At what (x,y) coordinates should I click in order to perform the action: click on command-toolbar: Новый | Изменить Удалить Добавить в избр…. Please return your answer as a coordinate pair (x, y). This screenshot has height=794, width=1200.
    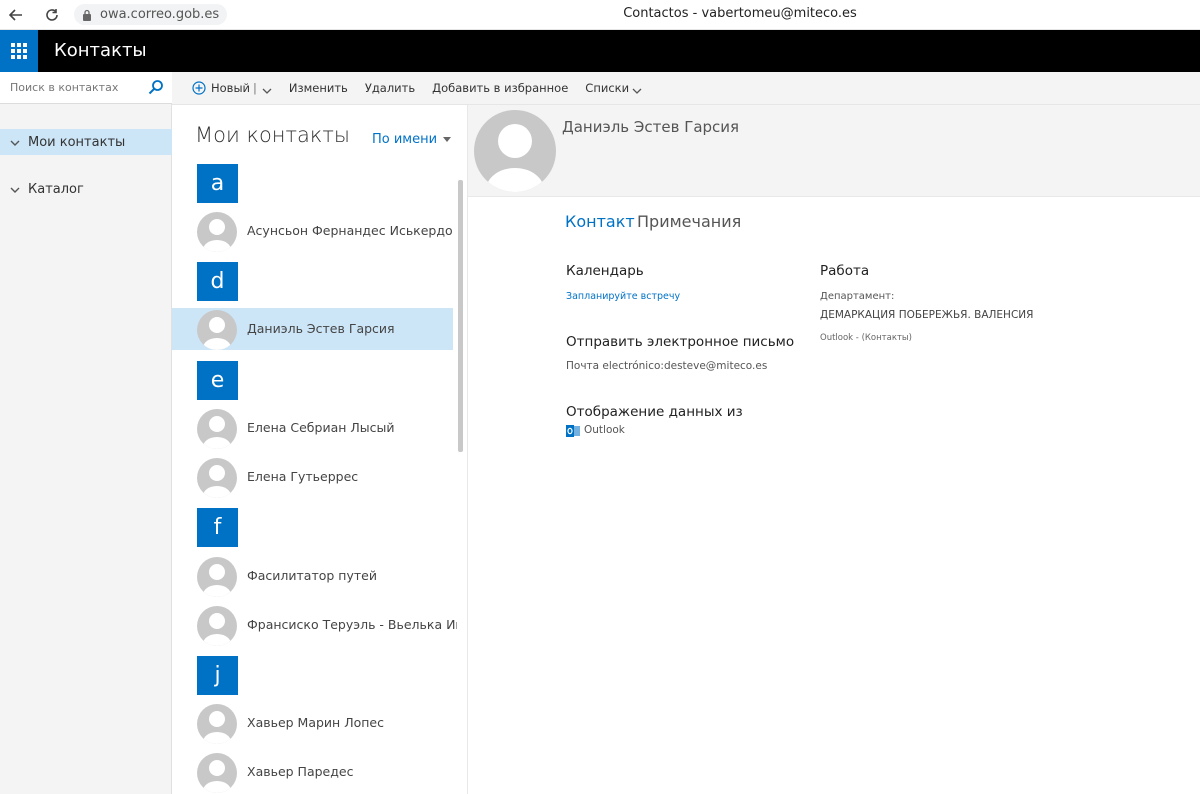
    Looking at the image, I should click on (686, 88).